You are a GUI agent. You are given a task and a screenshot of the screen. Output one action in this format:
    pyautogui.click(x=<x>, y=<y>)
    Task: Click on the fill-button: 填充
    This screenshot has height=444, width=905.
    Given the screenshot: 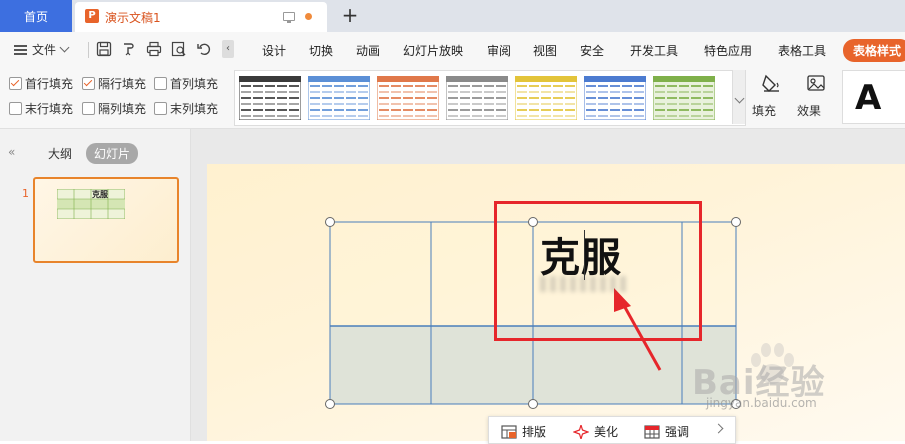 What is the action you would take?
    pyautogui.click(x=770, y=97)
    